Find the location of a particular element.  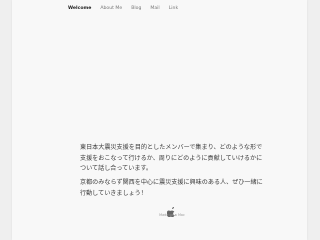

nav-item-about-me: About Me is located at coordinates (111, 8).